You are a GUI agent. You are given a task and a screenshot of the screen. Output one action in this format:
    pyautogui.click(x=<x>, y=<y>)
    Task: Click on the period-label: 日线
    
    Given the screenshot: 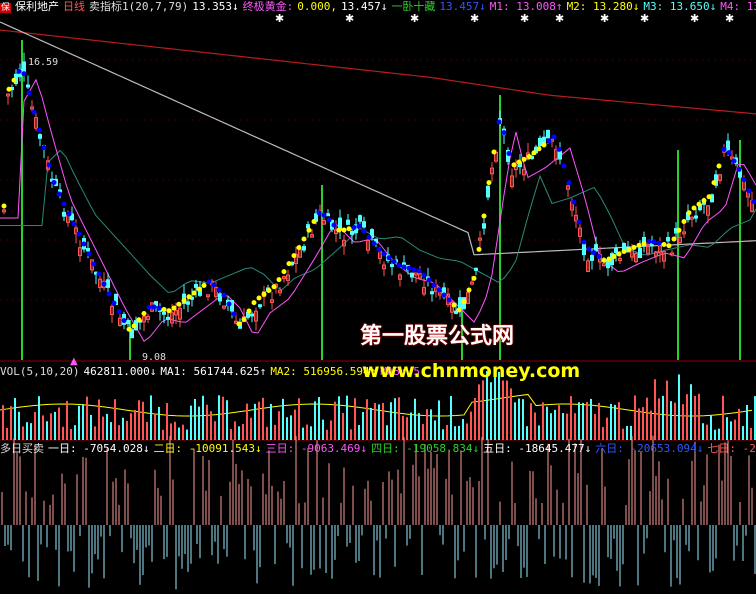 What is the action you would take?
    pyautogui.click(x=74, y=7)
    